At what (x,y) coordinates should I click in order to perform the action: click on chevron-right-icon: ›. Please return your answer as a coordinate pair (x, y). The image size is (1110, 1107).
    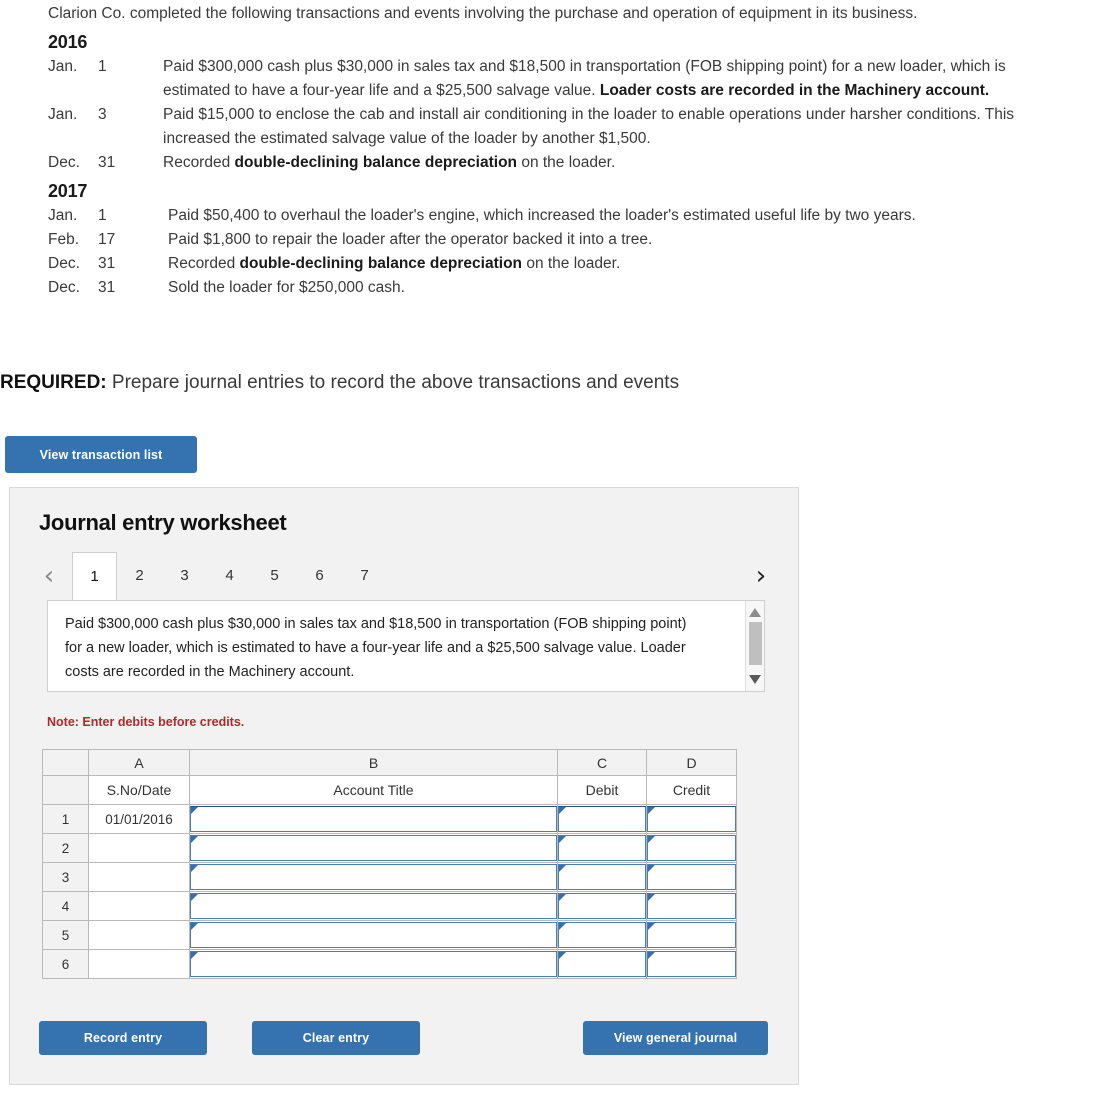
    Looking at the image, I should click on (761, 576).